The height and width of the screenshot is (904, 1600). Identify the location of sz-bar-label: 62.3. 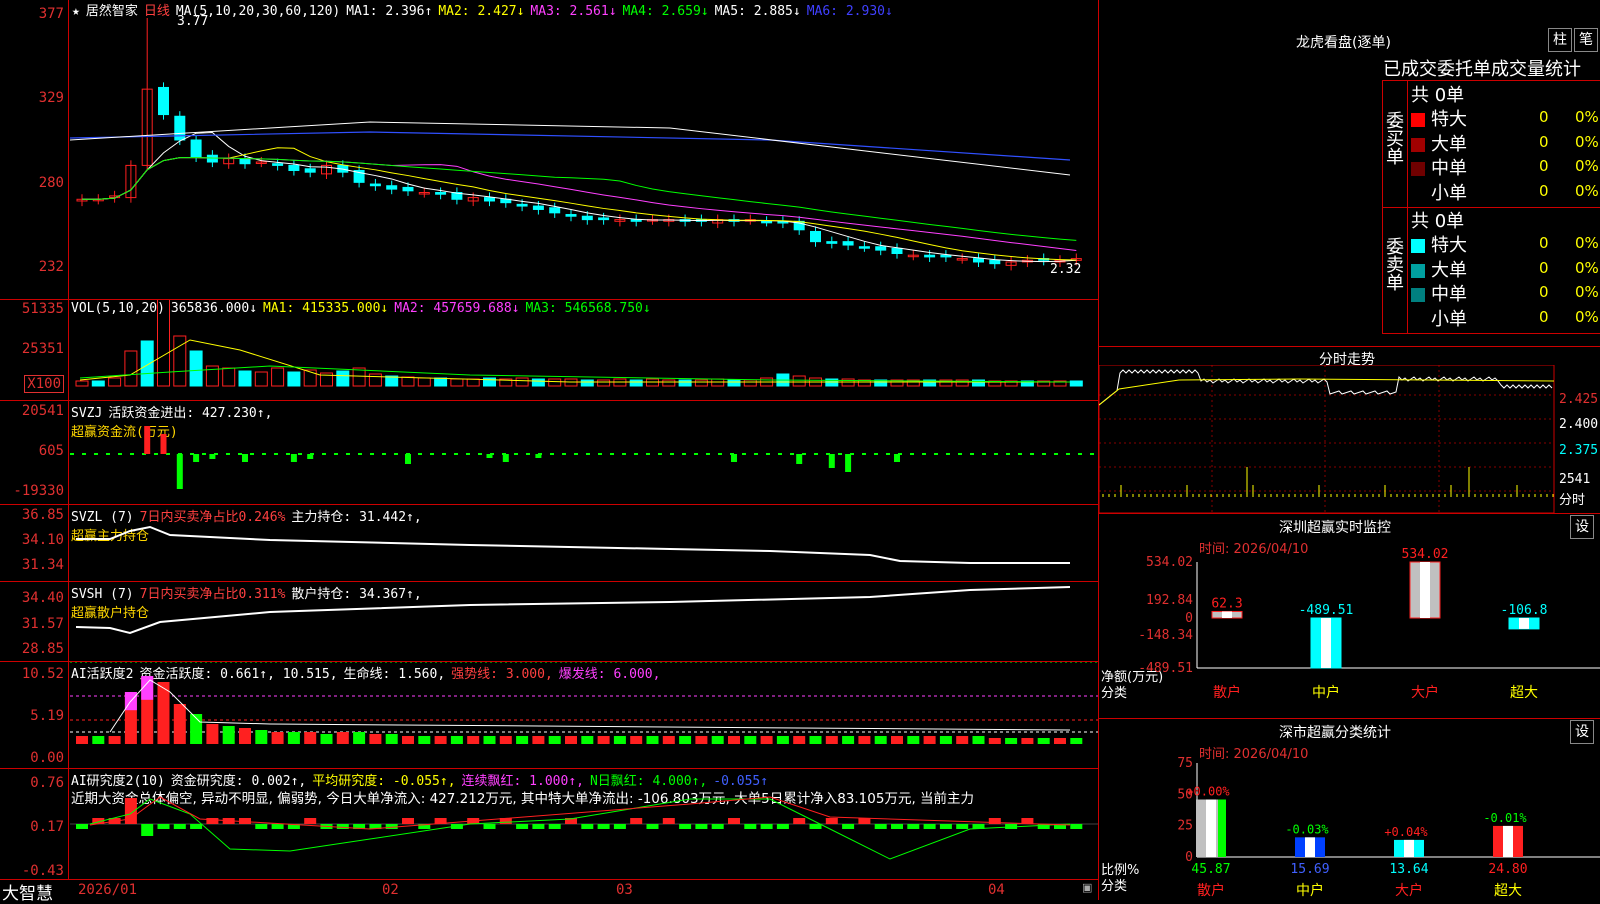
(1226, 603).